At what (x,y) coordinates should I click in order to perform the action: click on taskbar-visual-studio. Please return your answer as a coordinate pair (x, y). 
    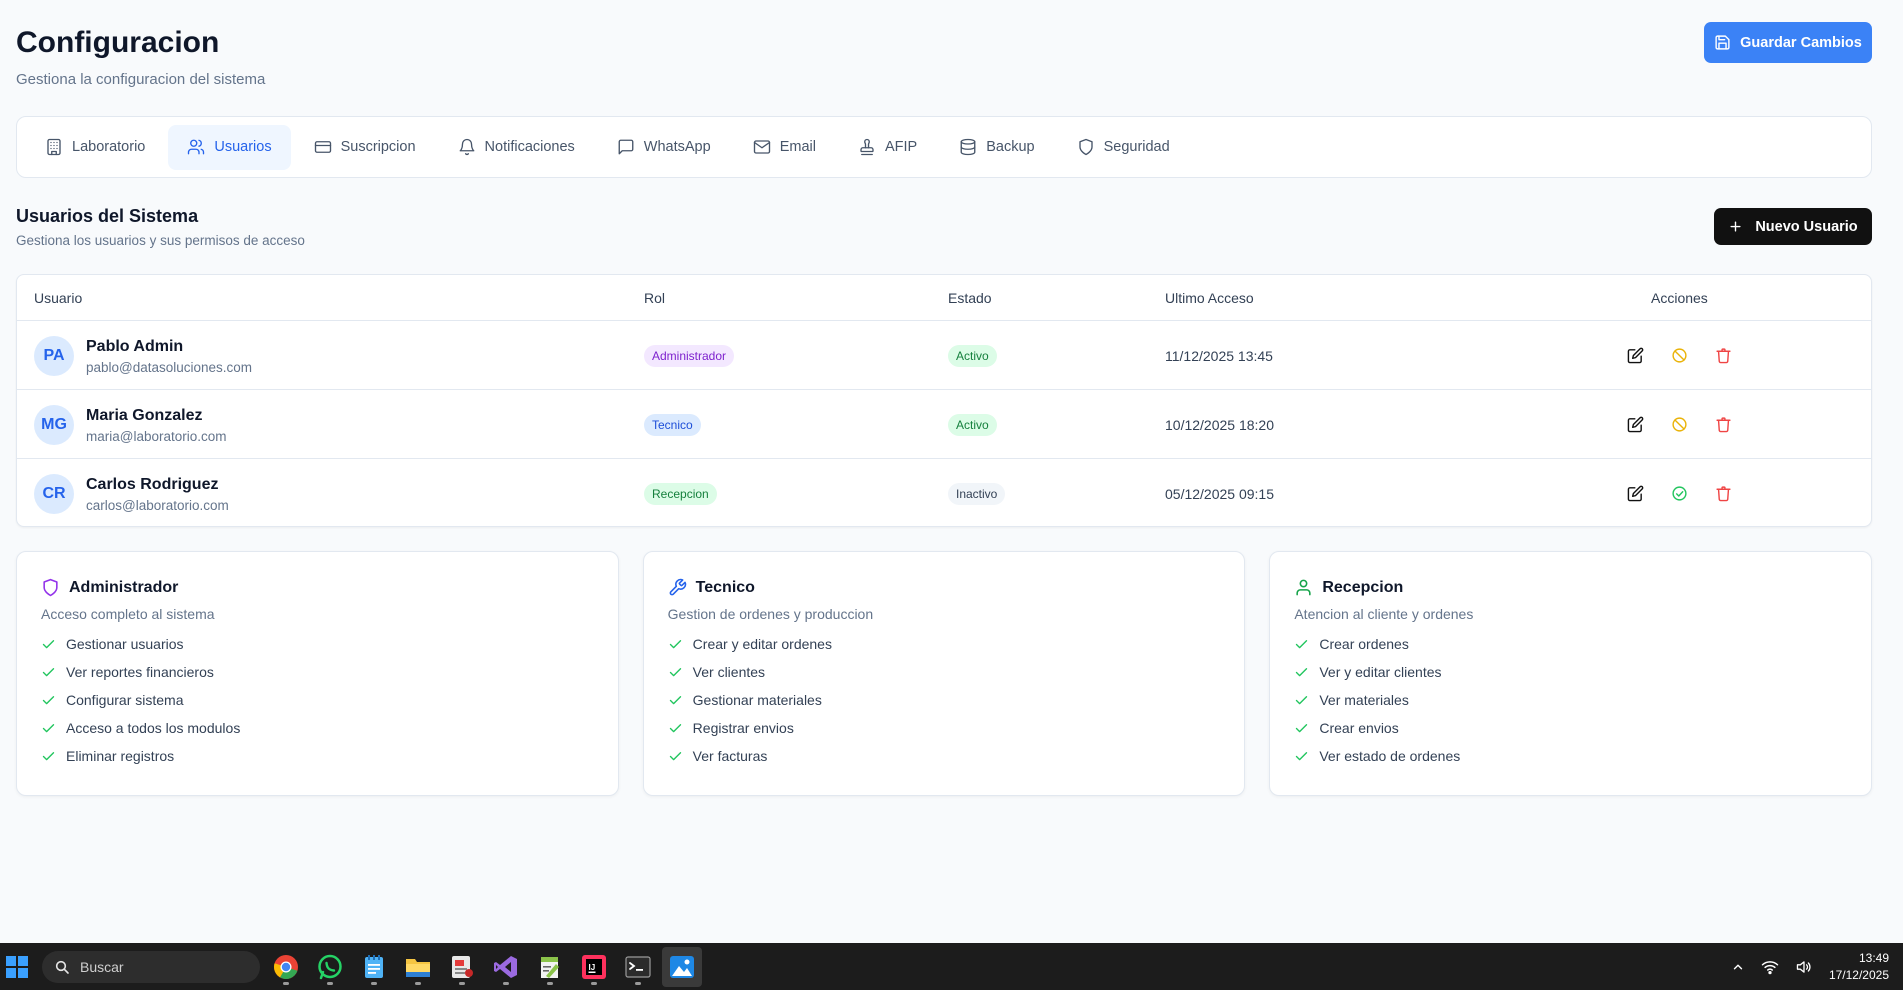
    Looking at the image, I should click on (506, 967).